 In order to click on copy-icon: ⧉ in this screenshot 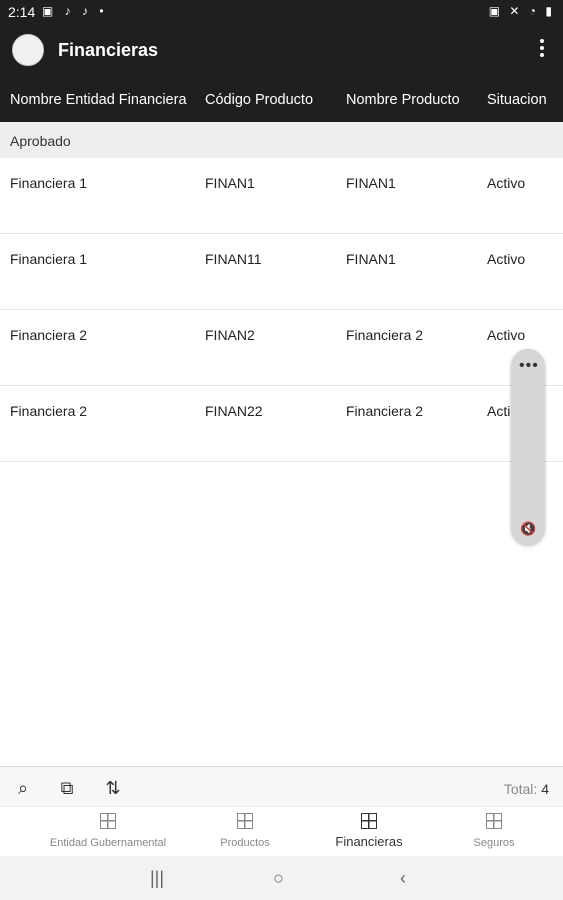, I will do `click(67, 788)`.